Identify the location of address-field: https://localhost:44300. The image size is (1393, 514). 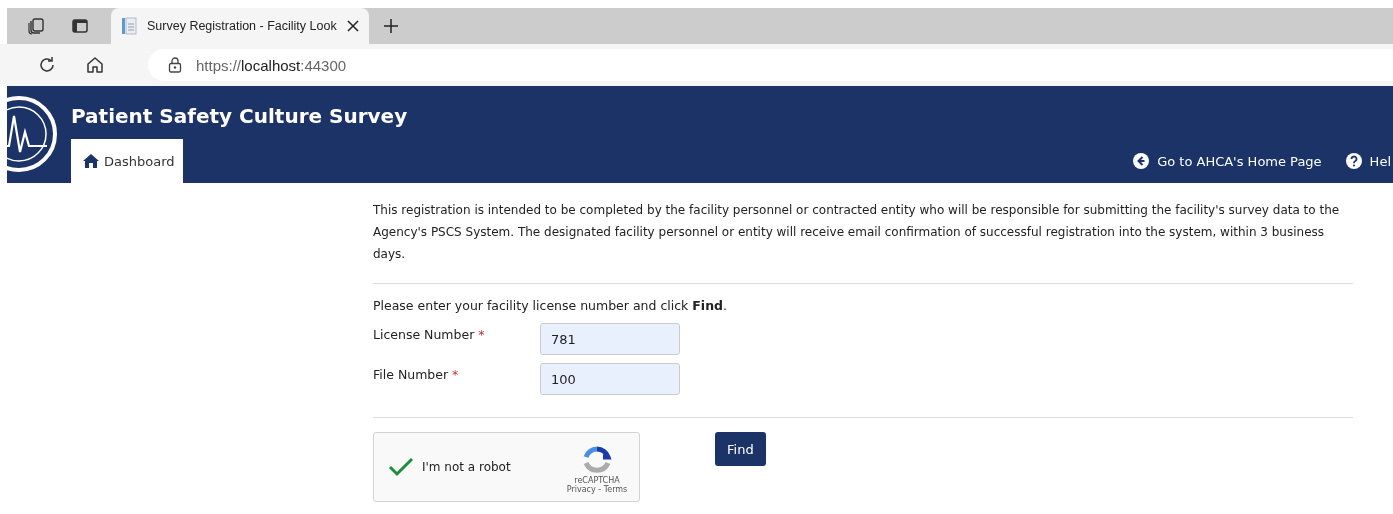
(770, 65).